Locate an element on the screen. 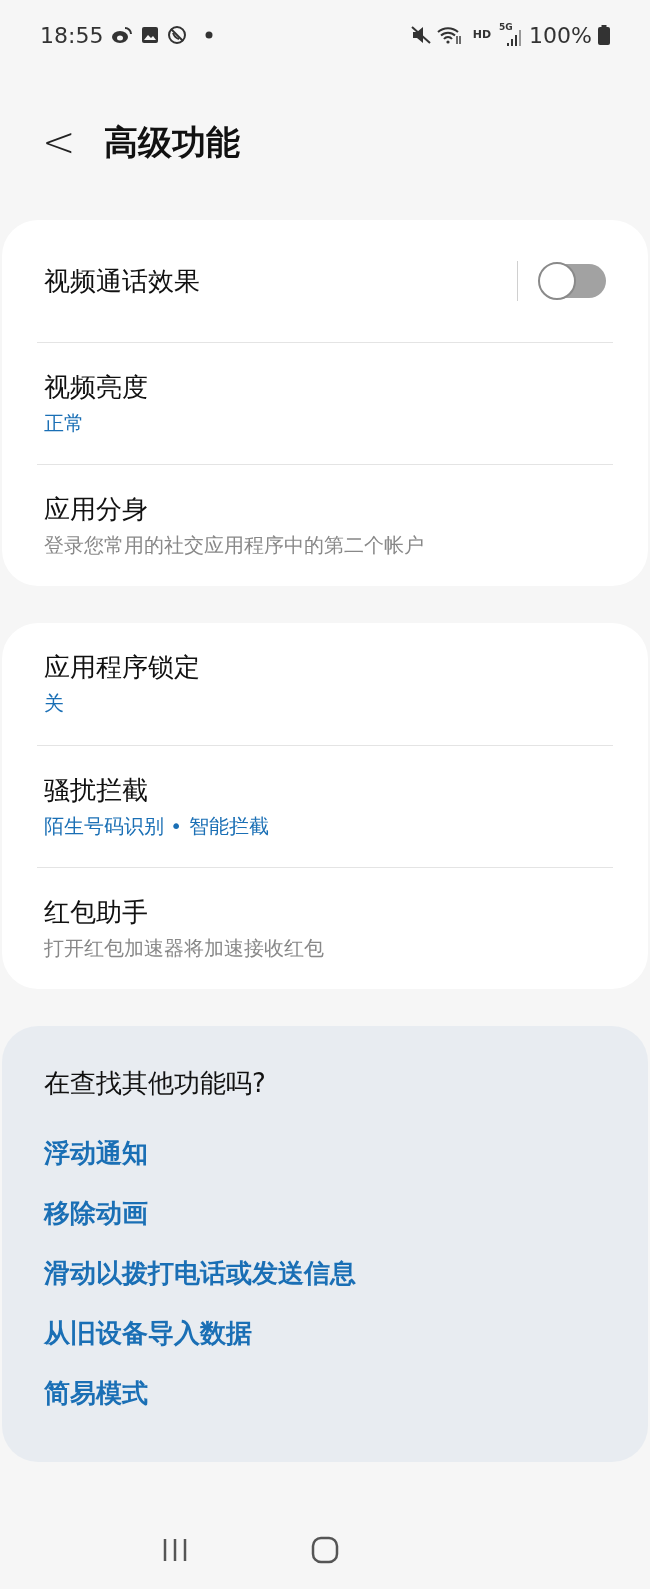 The width and height of the screenshot is (650, 1589). home-icon is located at coordinates (325, 1550).